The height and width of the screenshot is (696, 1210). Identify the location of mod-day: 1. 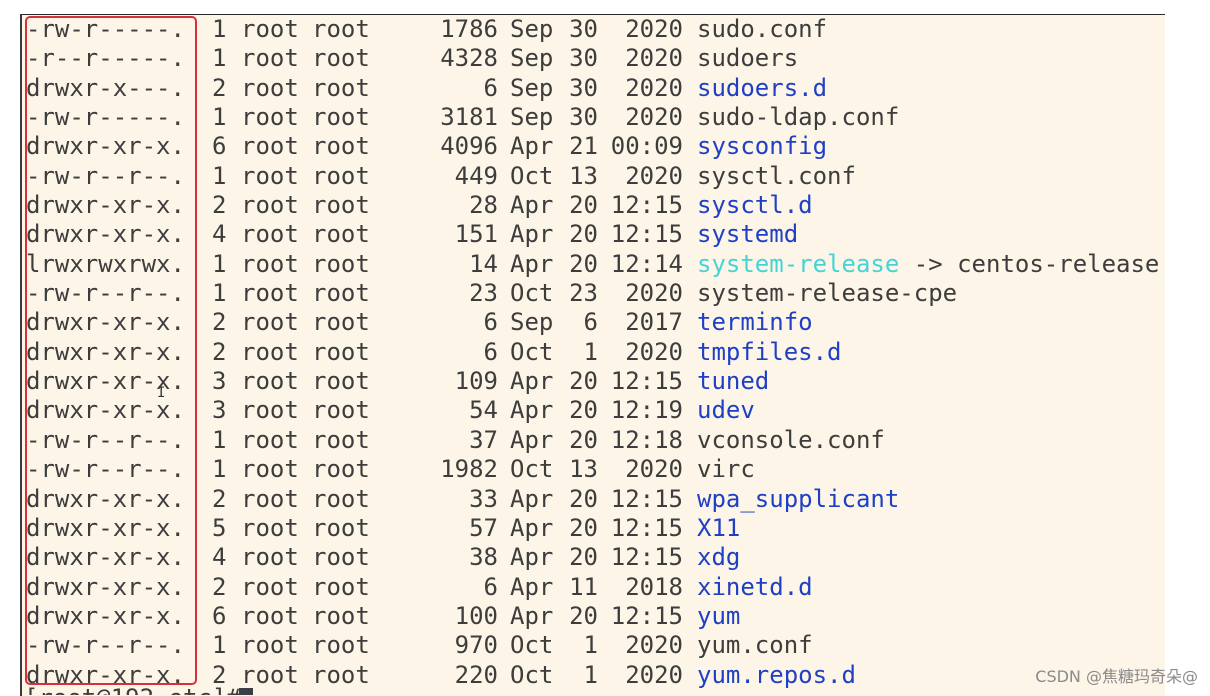
(576, 645).